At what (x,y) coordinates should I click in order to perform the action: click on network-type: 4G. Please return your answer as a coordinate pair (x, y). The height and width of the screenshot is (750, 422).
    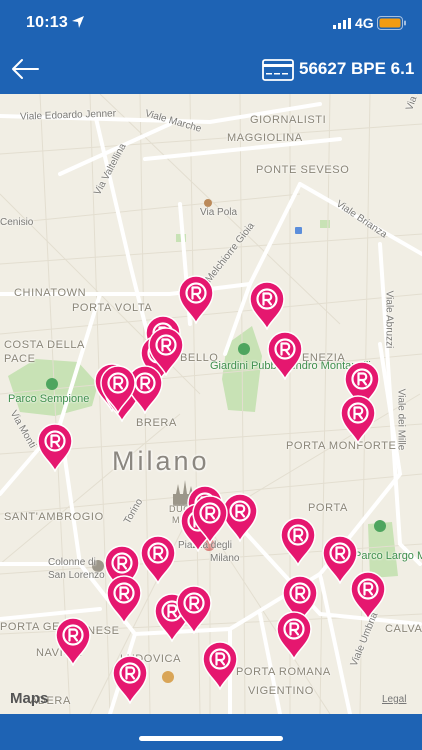
    Looking at the image, I should click on (364, 23).